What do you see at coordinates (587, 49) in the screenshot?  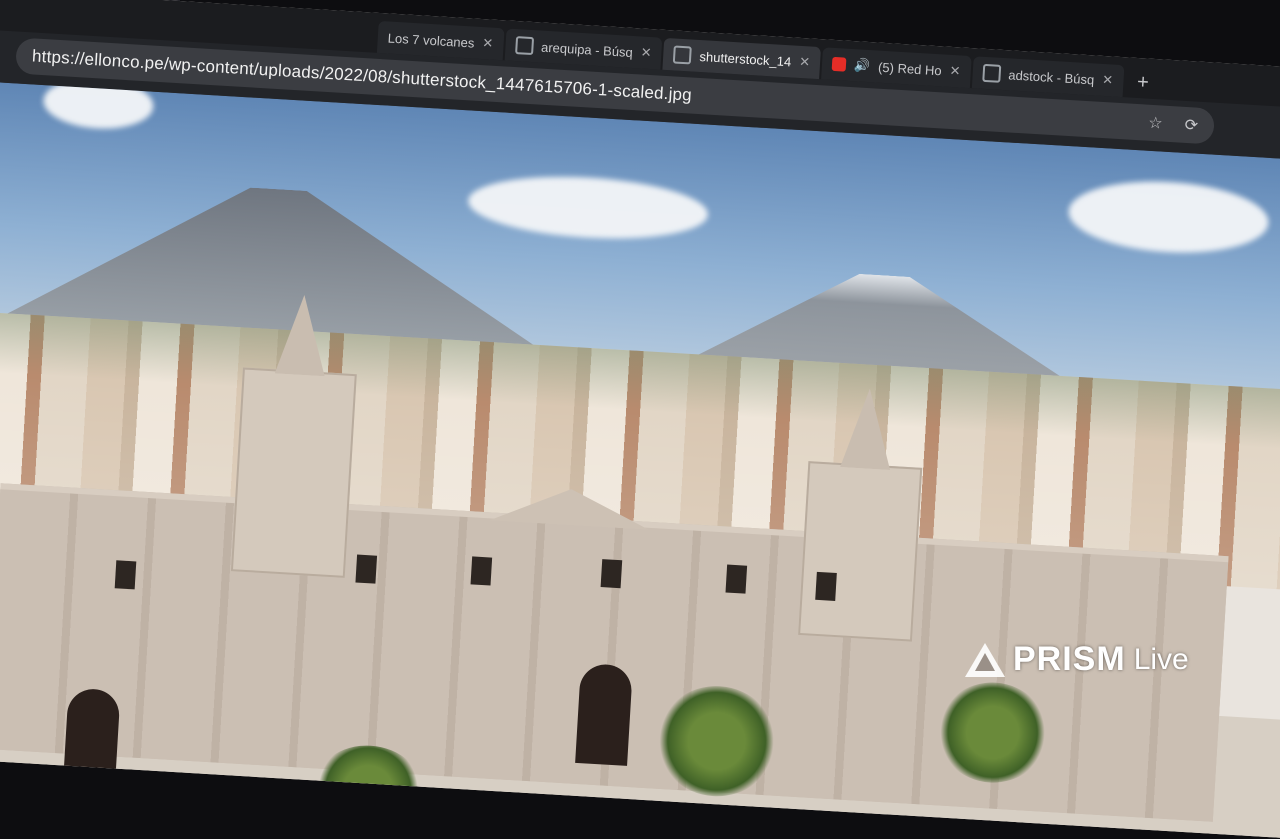 I see `tab-title: arequipa - Búsq` at bounding box center [587, 49].